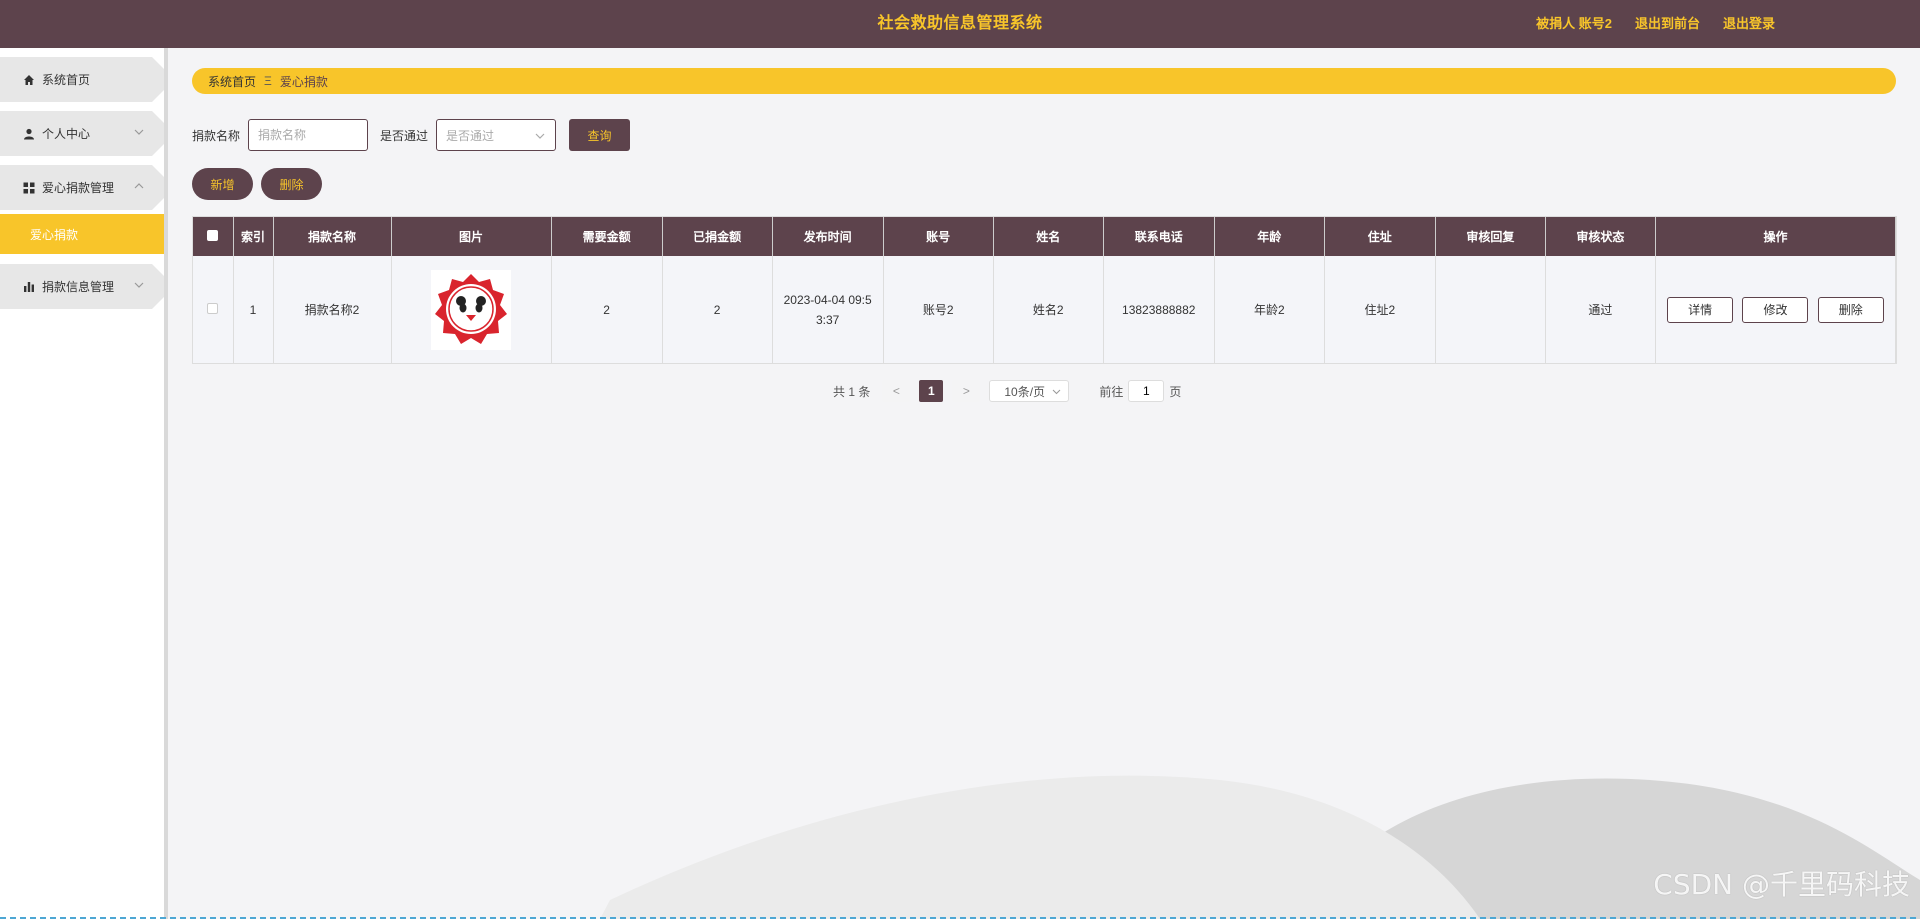 The width and height of the screenshot is (1920, 919). Describe the element at coordinates (78, 287) in the screenshot. I see `sidebar-item-label: 捐款信息管理` at that location.